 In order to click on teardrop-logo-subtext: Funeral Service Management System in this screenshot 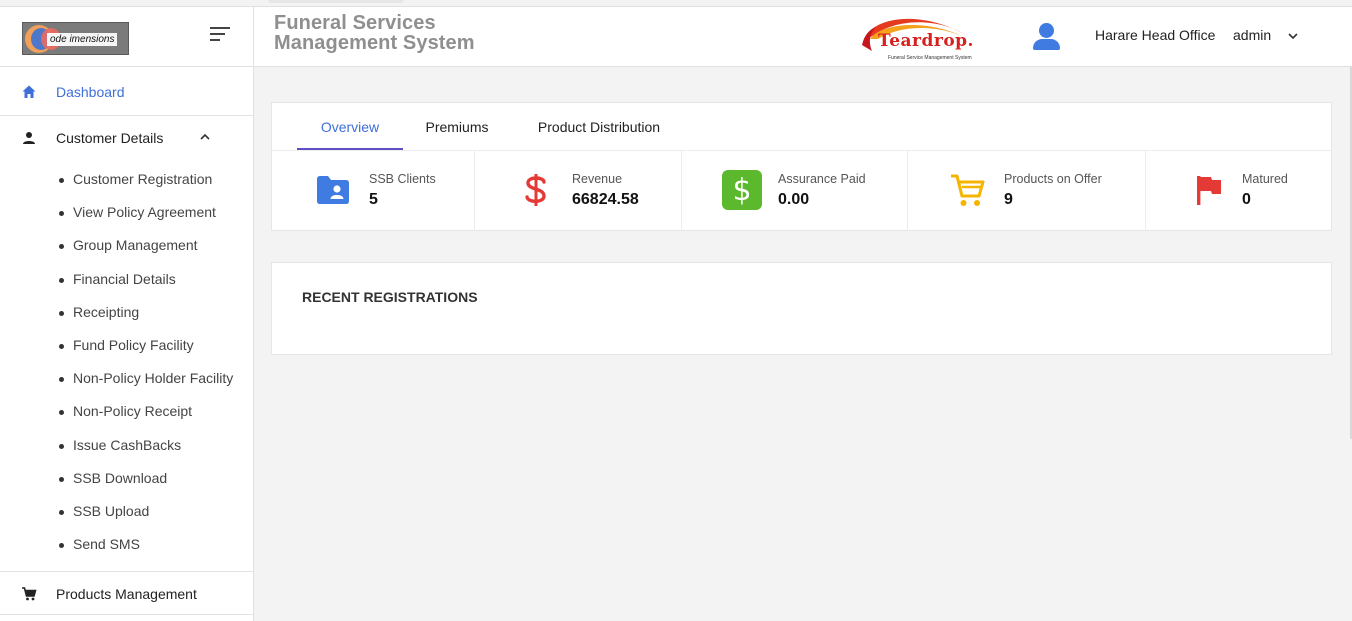, I will do `click(930, 58)`.